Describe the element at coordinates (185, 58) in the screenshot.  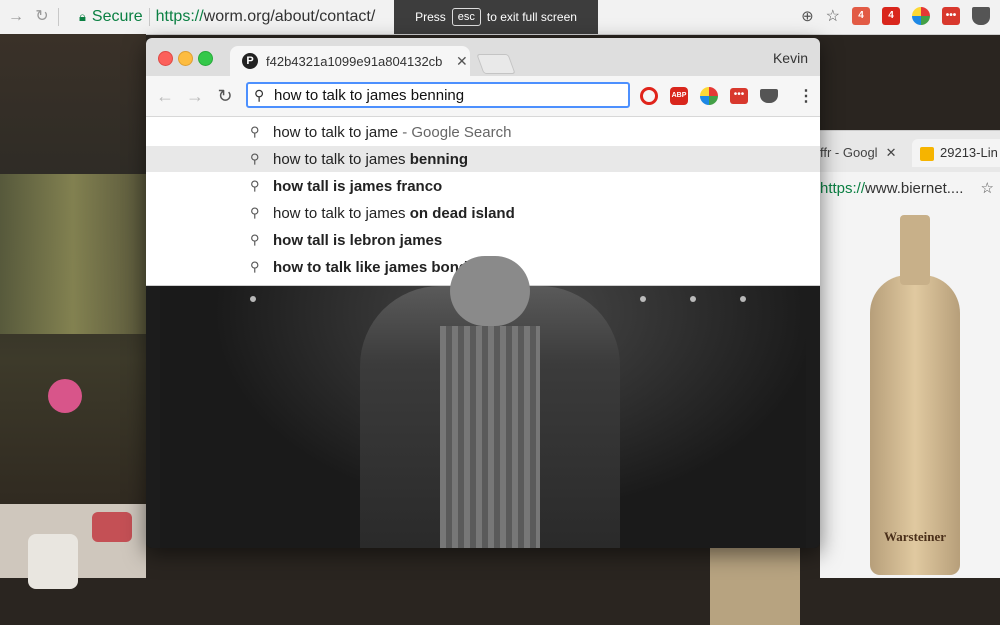
I see `minimize-window-button` at that location.